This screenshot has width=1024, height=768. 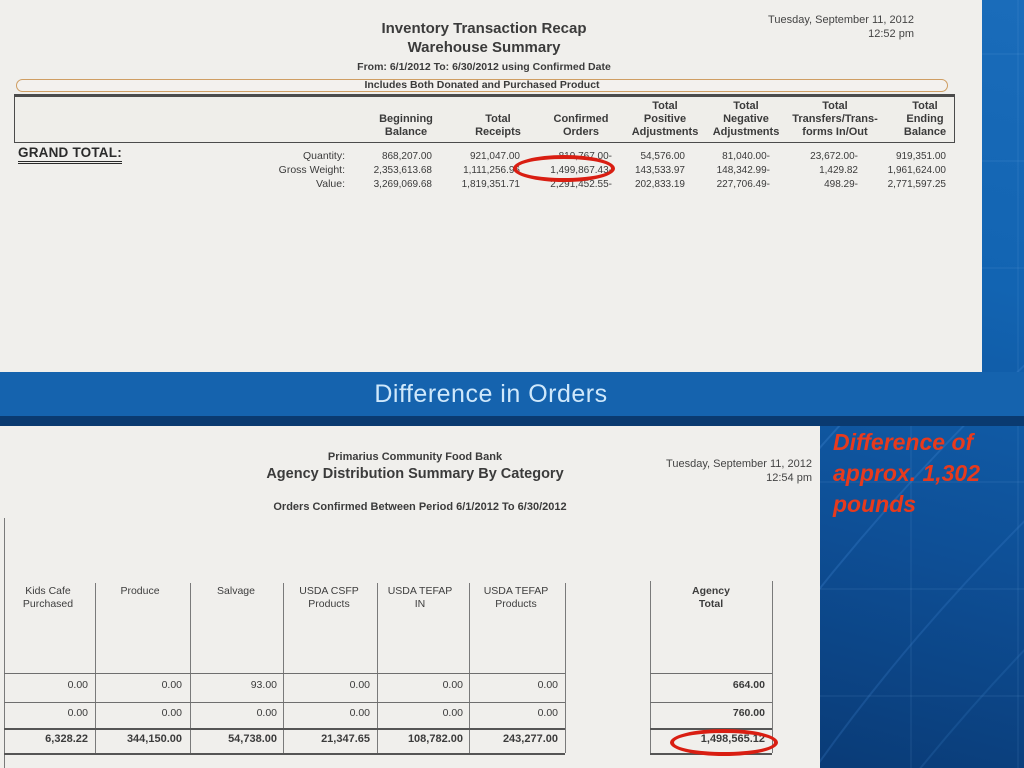 What do you see at coordinates (330, 184) in the screenshot?
I see `row-label: Value:` at bounding box center [330, 184].